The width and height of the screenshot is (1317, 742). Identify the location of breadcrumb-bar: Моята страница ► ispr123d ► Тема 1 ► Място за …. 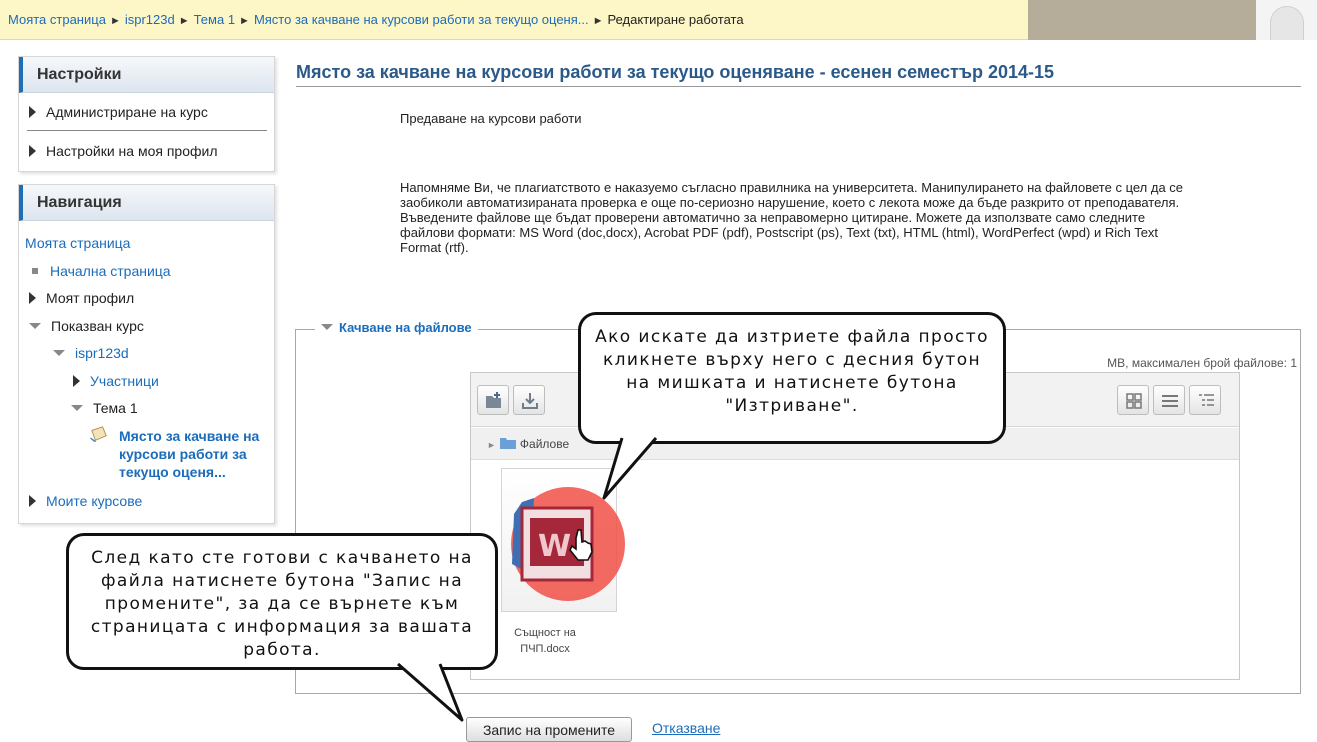
(658, 20).